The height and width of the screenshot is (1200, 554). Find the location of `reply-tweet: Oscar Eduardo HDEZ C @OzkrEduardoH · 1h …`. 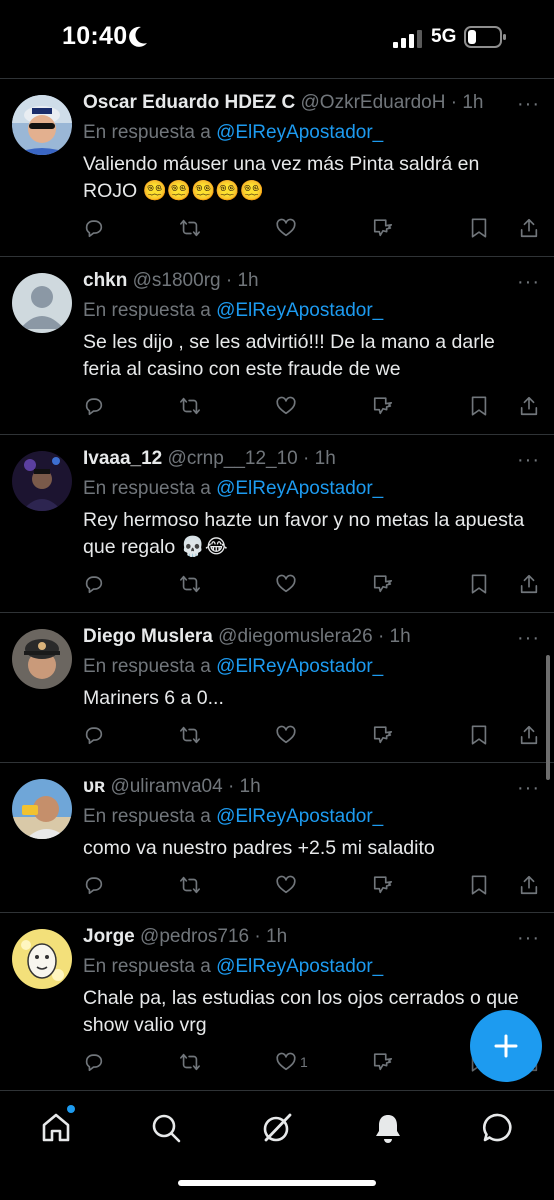

reply-tweet: Oscar Eduardo HDEZ C @OzkrEduardoH · 1h … is located at coordinates (277, 167).